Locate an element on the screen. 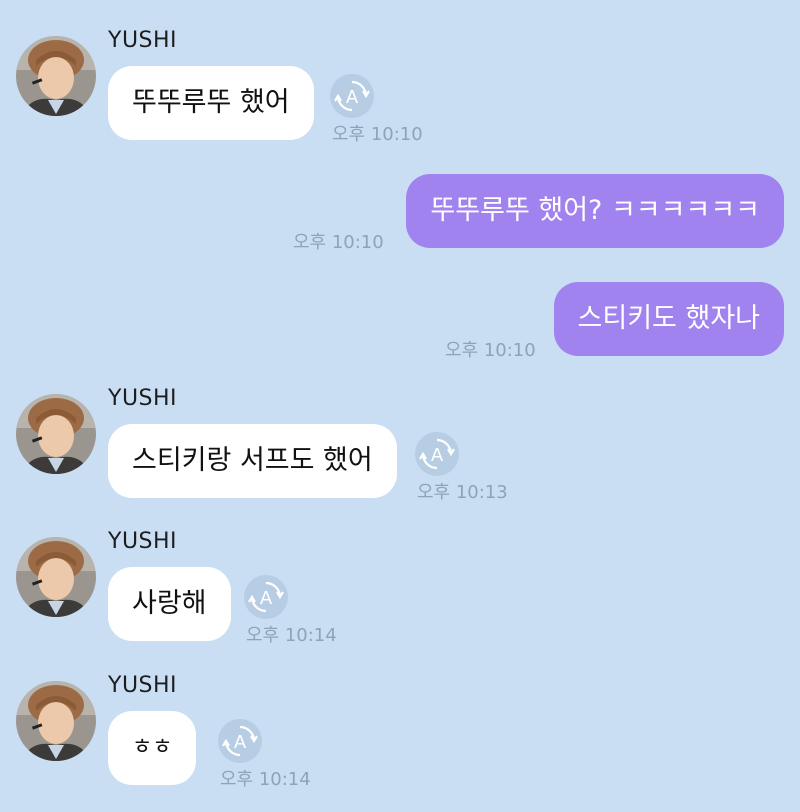 The image size is (800, 812). message-bubble: 스티키랑 서프도 했어 is located at coordinates (252, 461).